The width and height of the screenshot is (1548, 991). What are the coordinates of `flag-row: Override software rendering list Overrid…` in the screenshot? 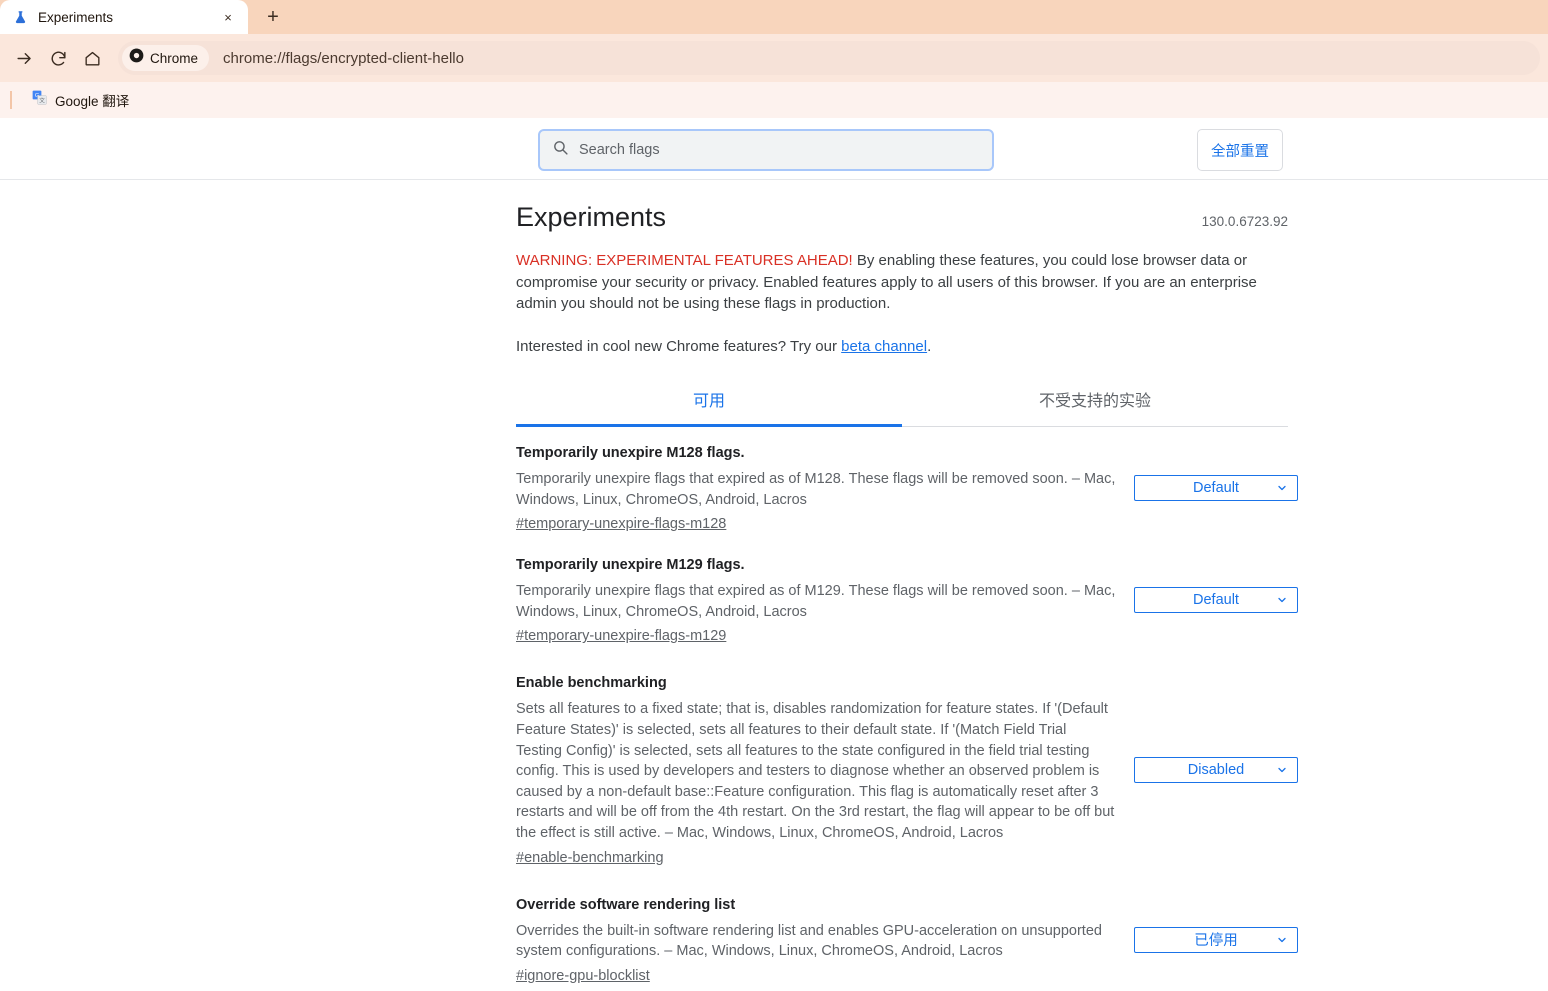 It's located at (907, 926).